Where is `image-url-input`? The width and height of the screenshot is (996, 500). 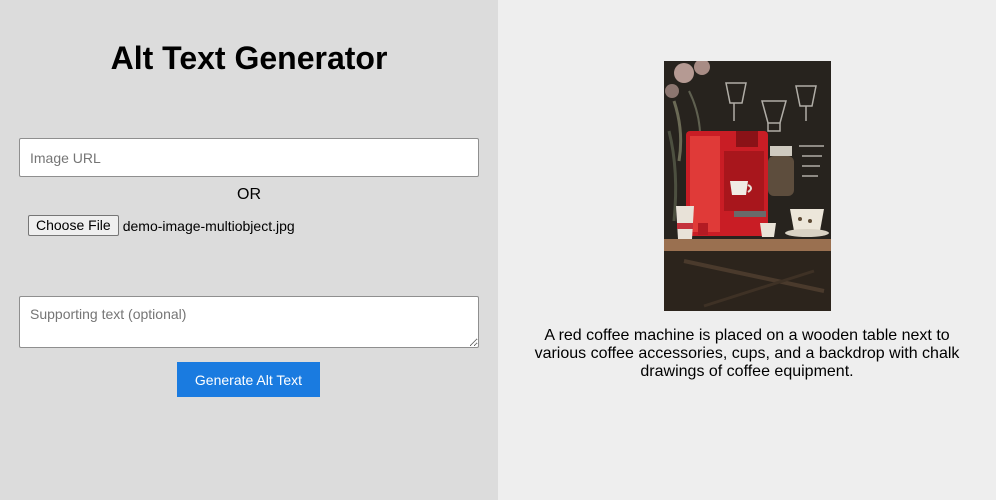
image-url-input is located at coordinates (249, 157).